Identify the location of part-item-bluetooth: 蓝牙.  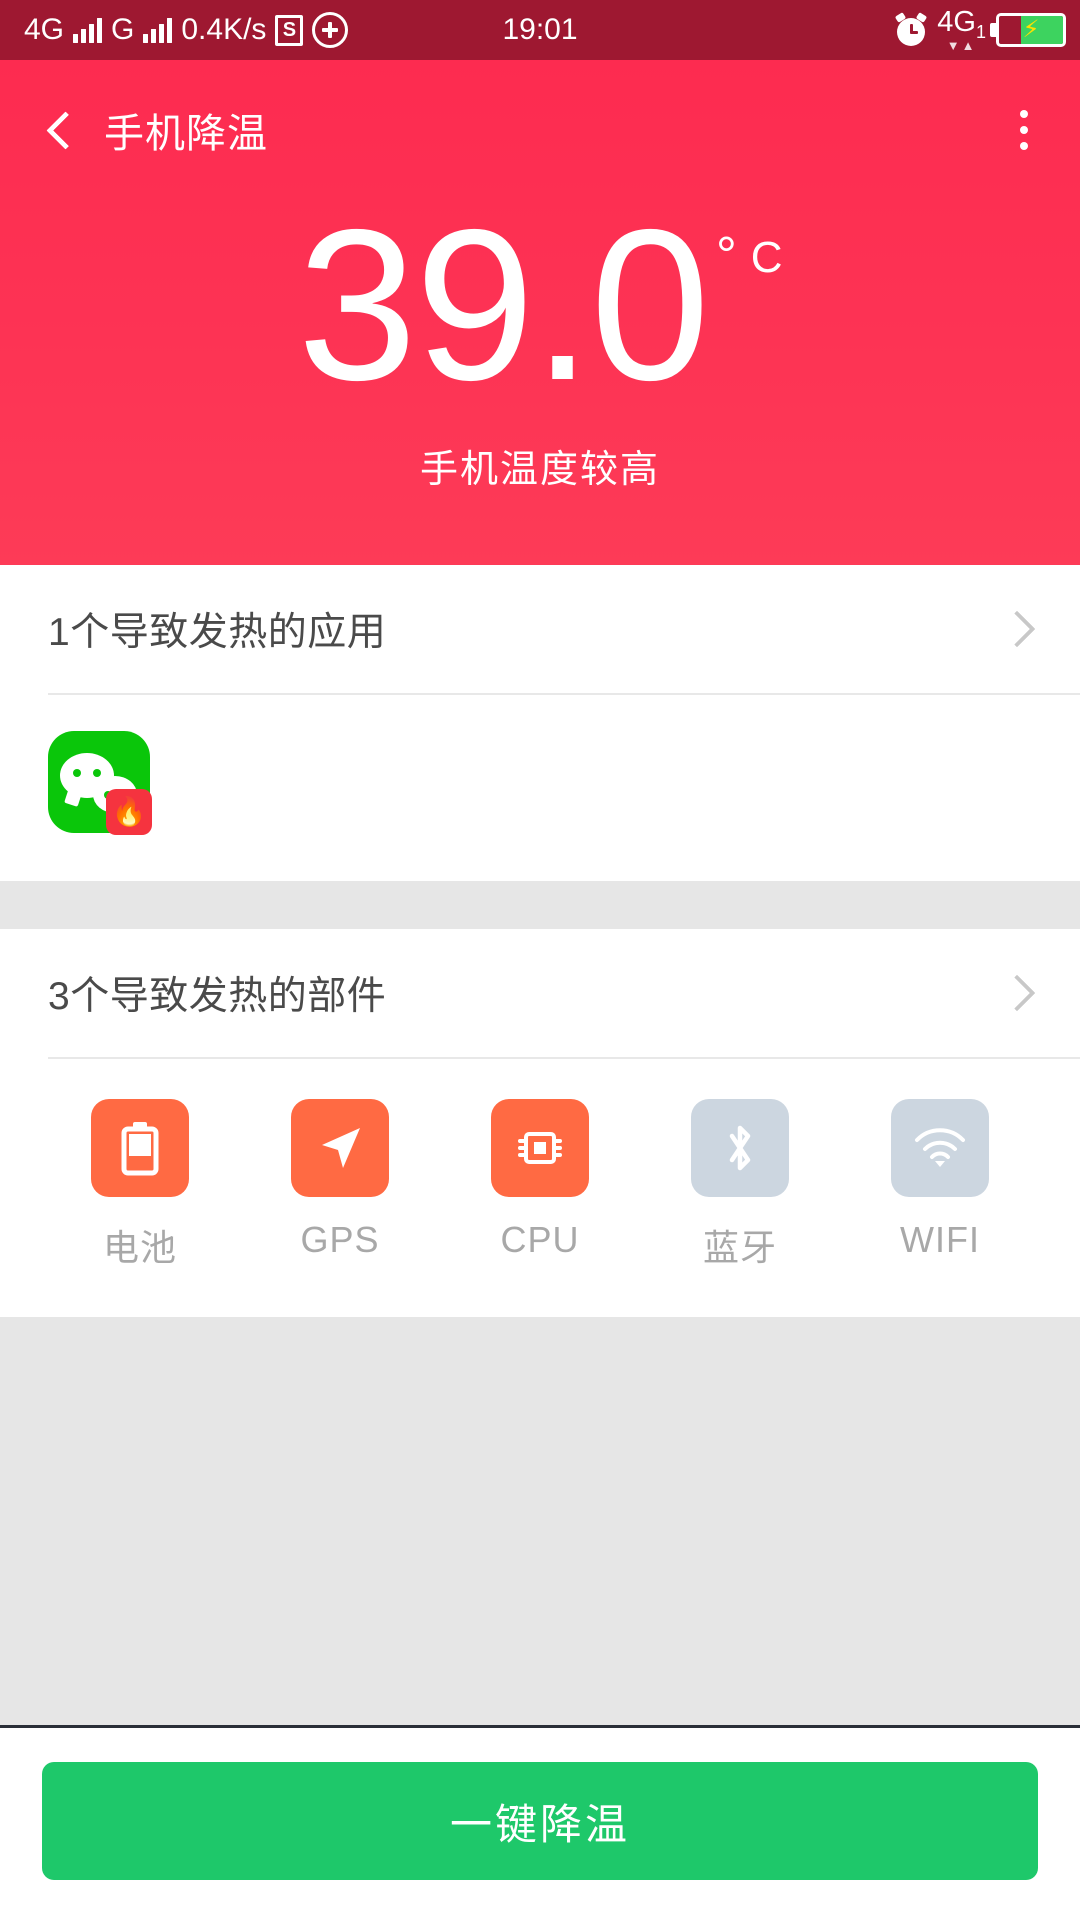
(740, 1185).